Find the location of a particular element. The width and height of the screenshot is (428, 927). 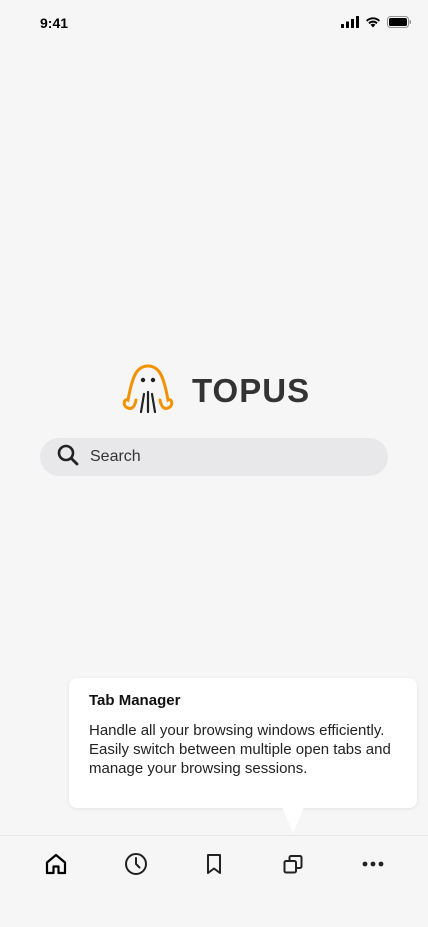

wifi-icon is located at coordinates (373, 24).